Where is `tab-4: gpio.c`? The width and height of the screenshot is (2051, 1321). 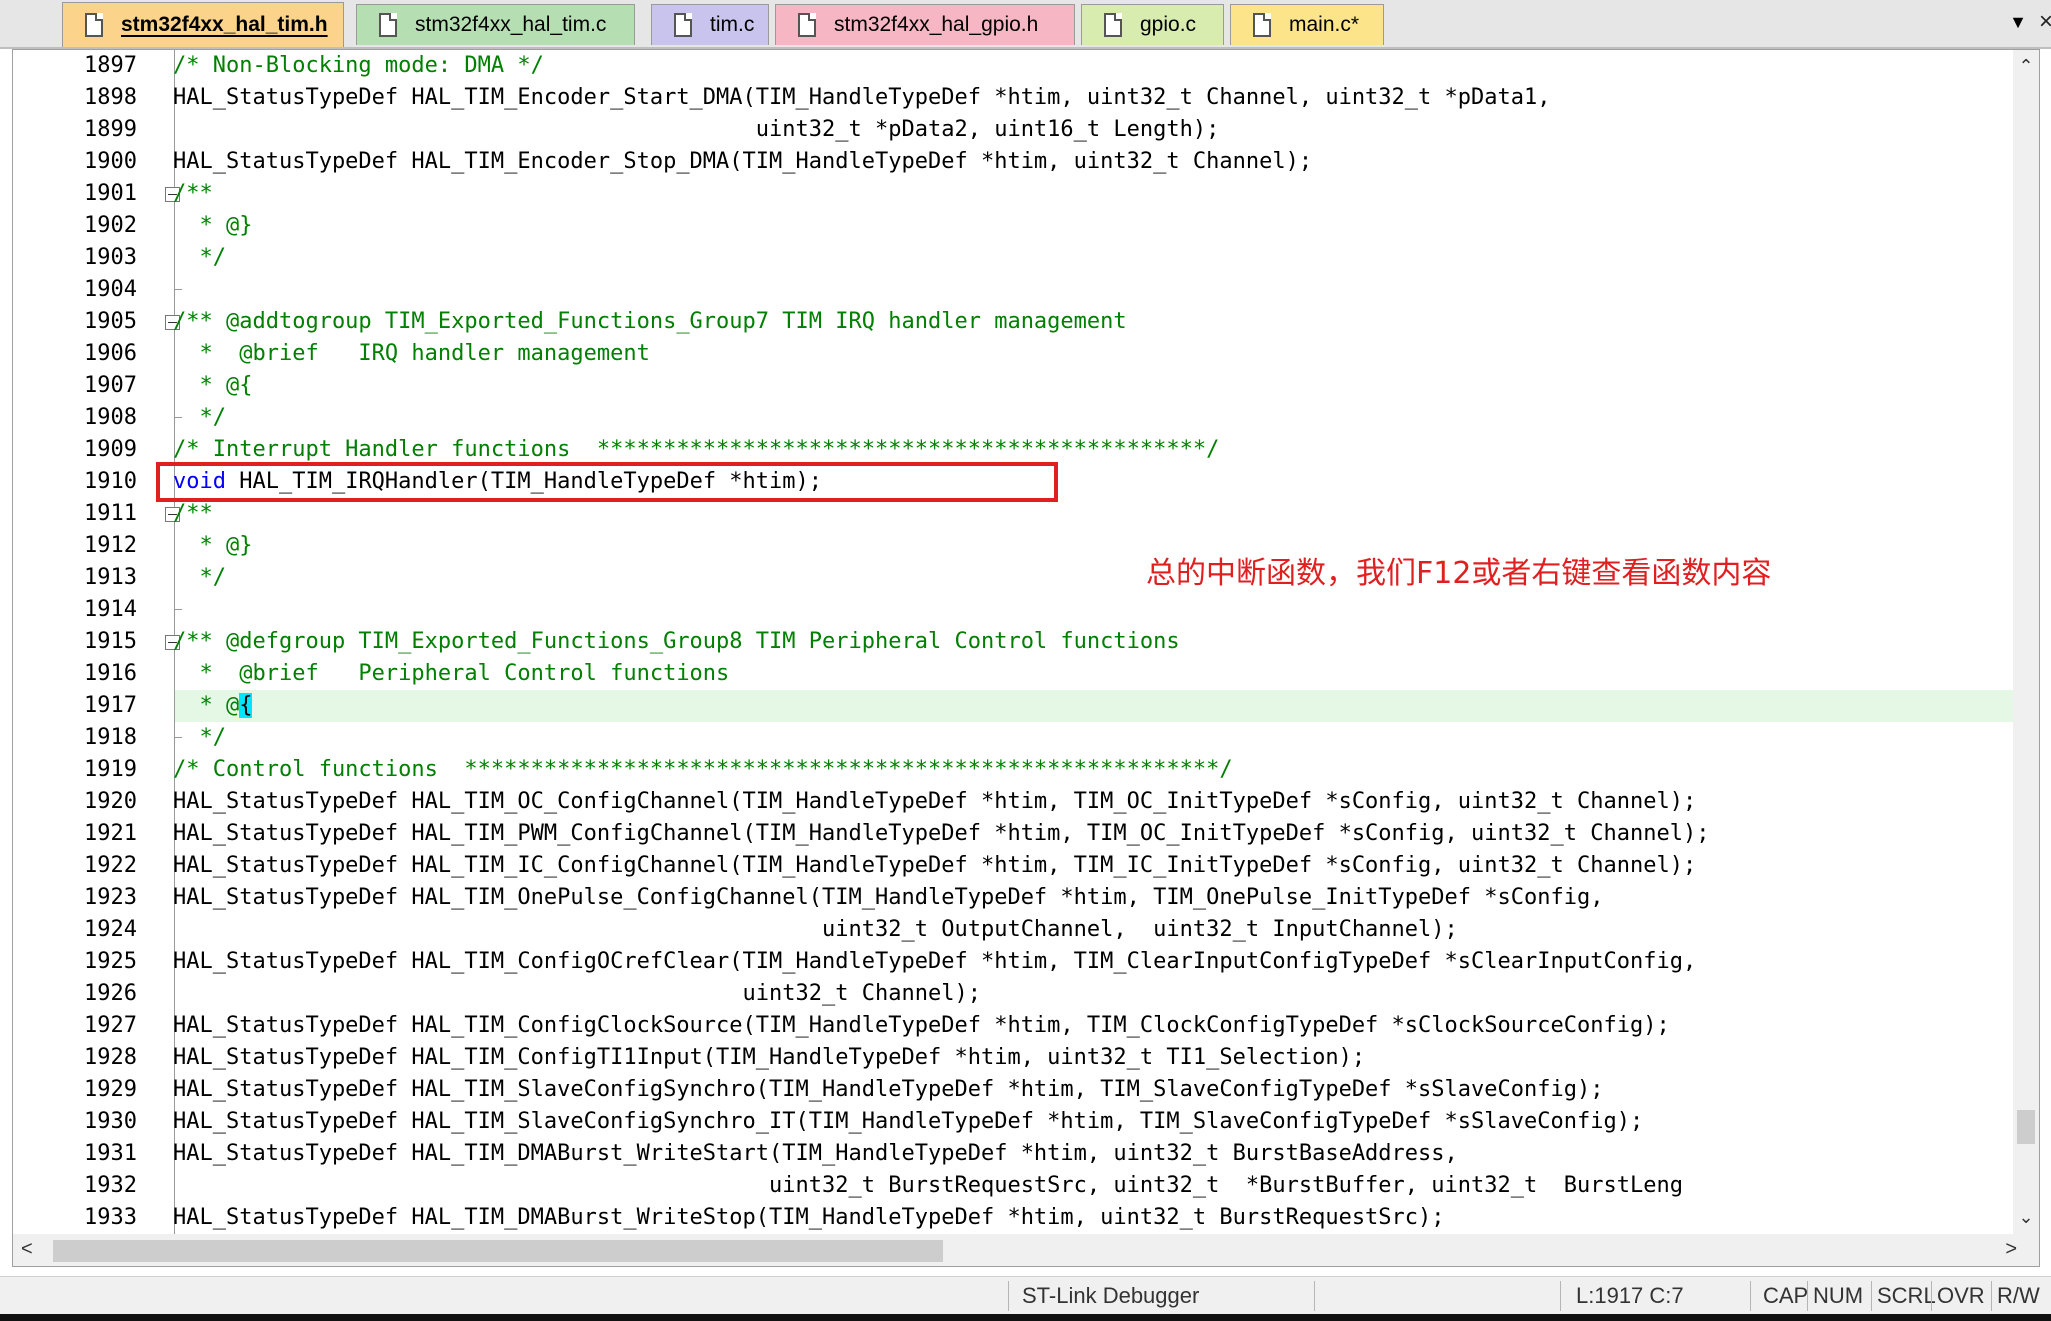
tab-4: gpio.c is located at coordinates (1152, 24).